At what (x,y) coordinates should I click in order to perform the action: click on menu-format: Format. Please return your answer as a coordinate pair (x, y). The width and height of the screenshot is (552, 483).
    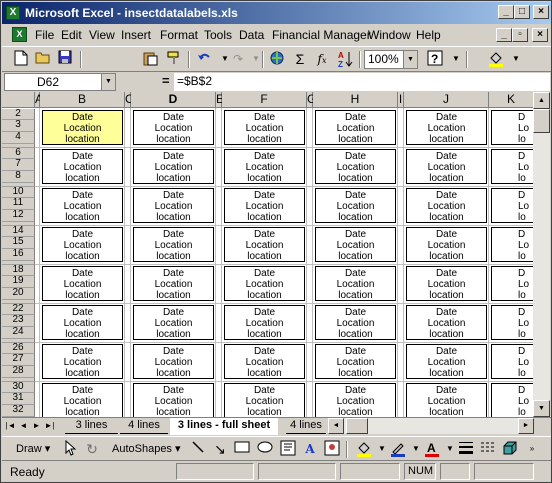
    Looking at the image, I should click on (179, 35).